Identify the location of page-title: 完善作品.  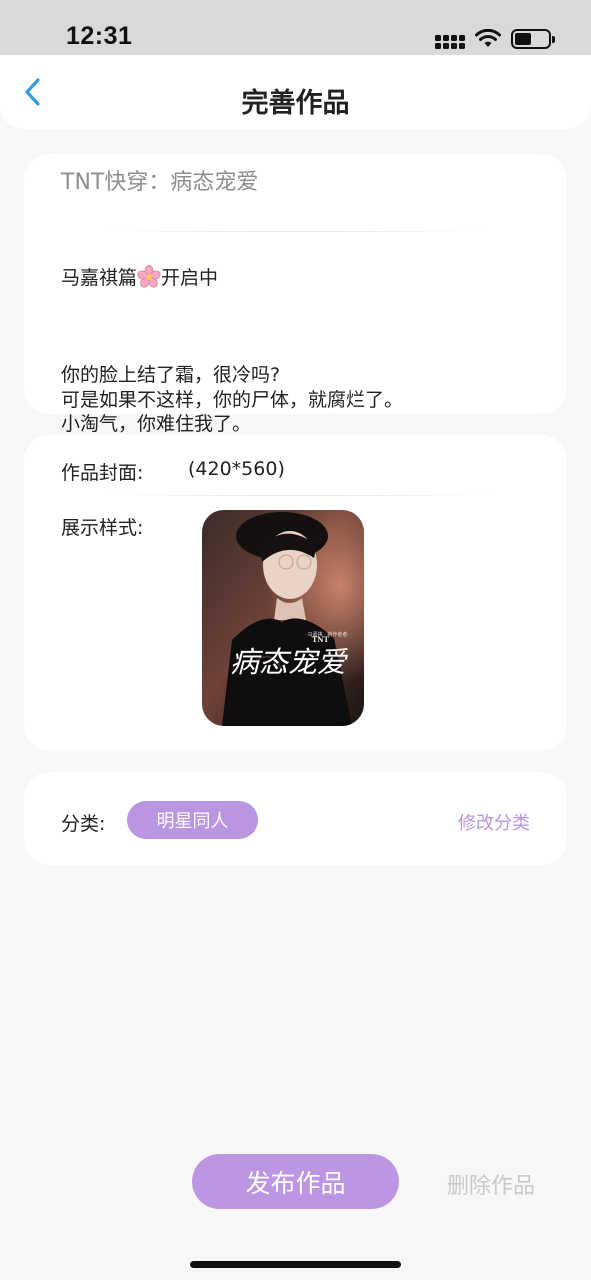
(295, 103).